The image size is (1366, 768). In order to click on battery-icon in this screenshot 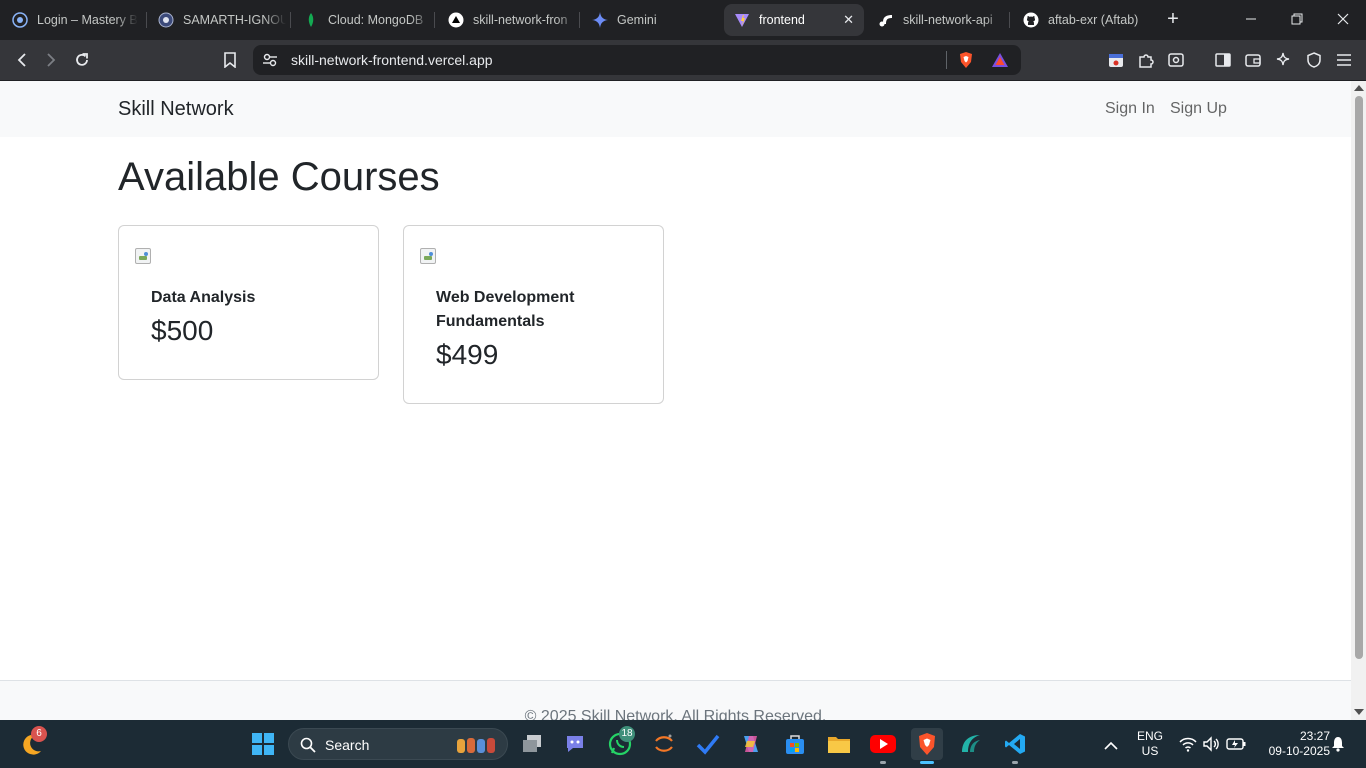, I will do `click(1236, 746)`.